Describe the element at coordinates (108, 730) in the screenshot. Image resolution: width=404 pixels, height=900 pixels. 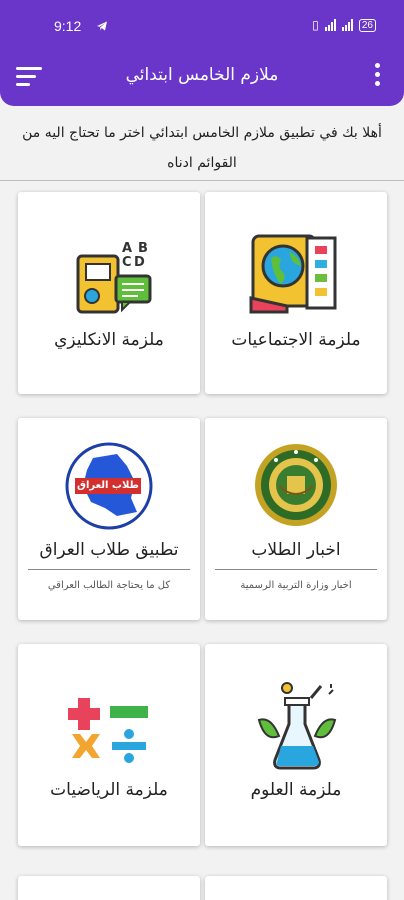
I see `math-operators-icon` at that location.